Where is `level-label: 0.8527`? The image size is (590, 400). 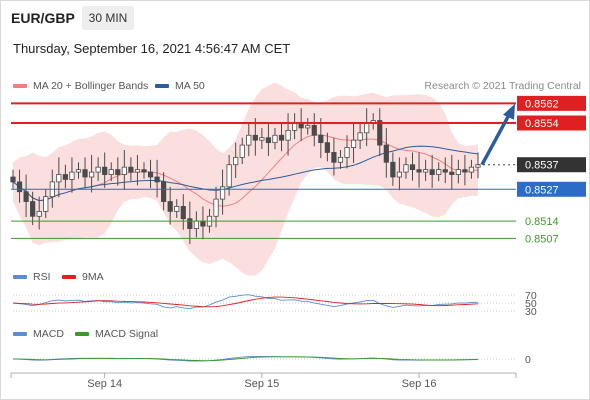 level-label: 0.8527 is located at coordinates (542, 190).